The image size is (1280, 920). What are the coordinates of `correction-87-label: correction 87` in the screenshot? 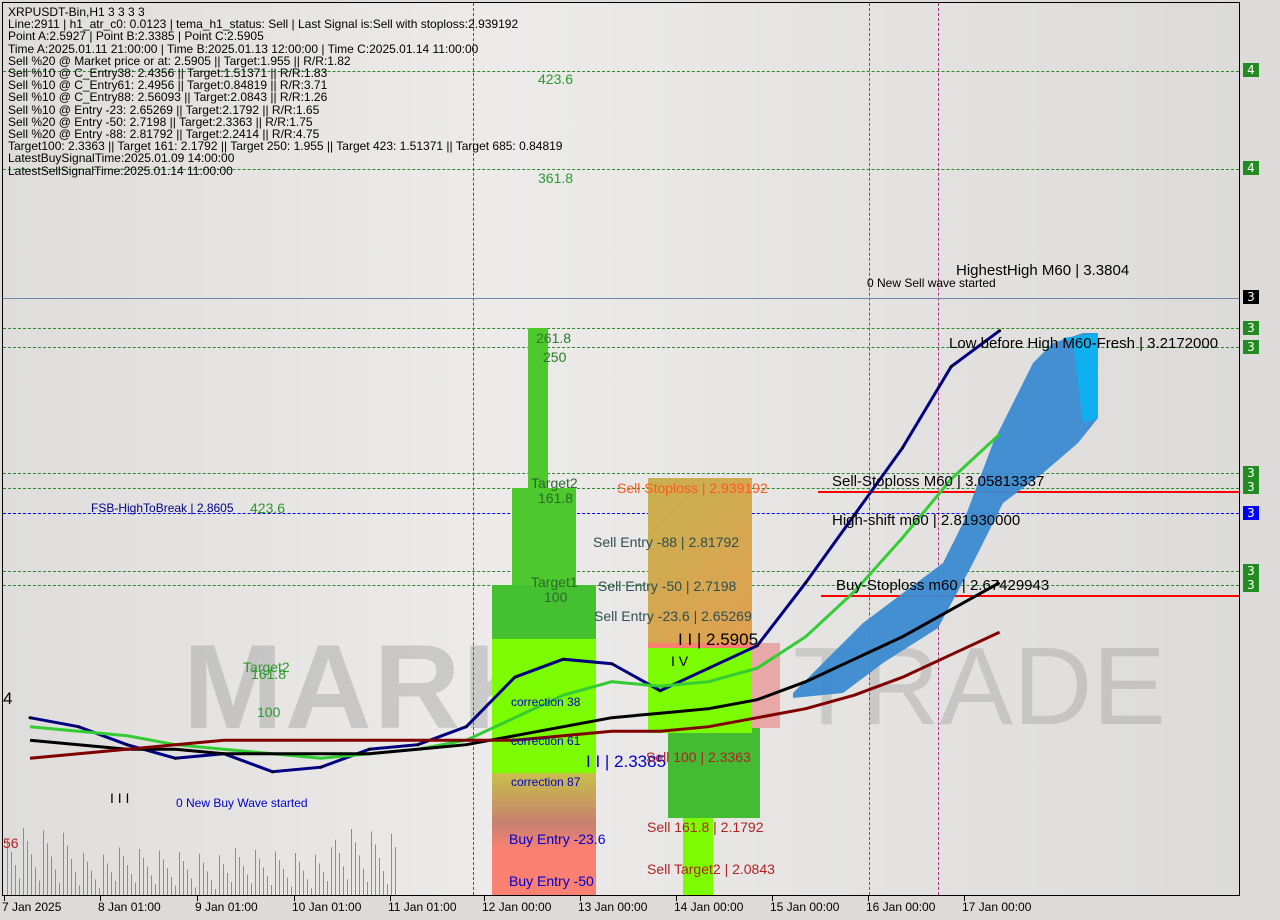 It's located at (546, 782).